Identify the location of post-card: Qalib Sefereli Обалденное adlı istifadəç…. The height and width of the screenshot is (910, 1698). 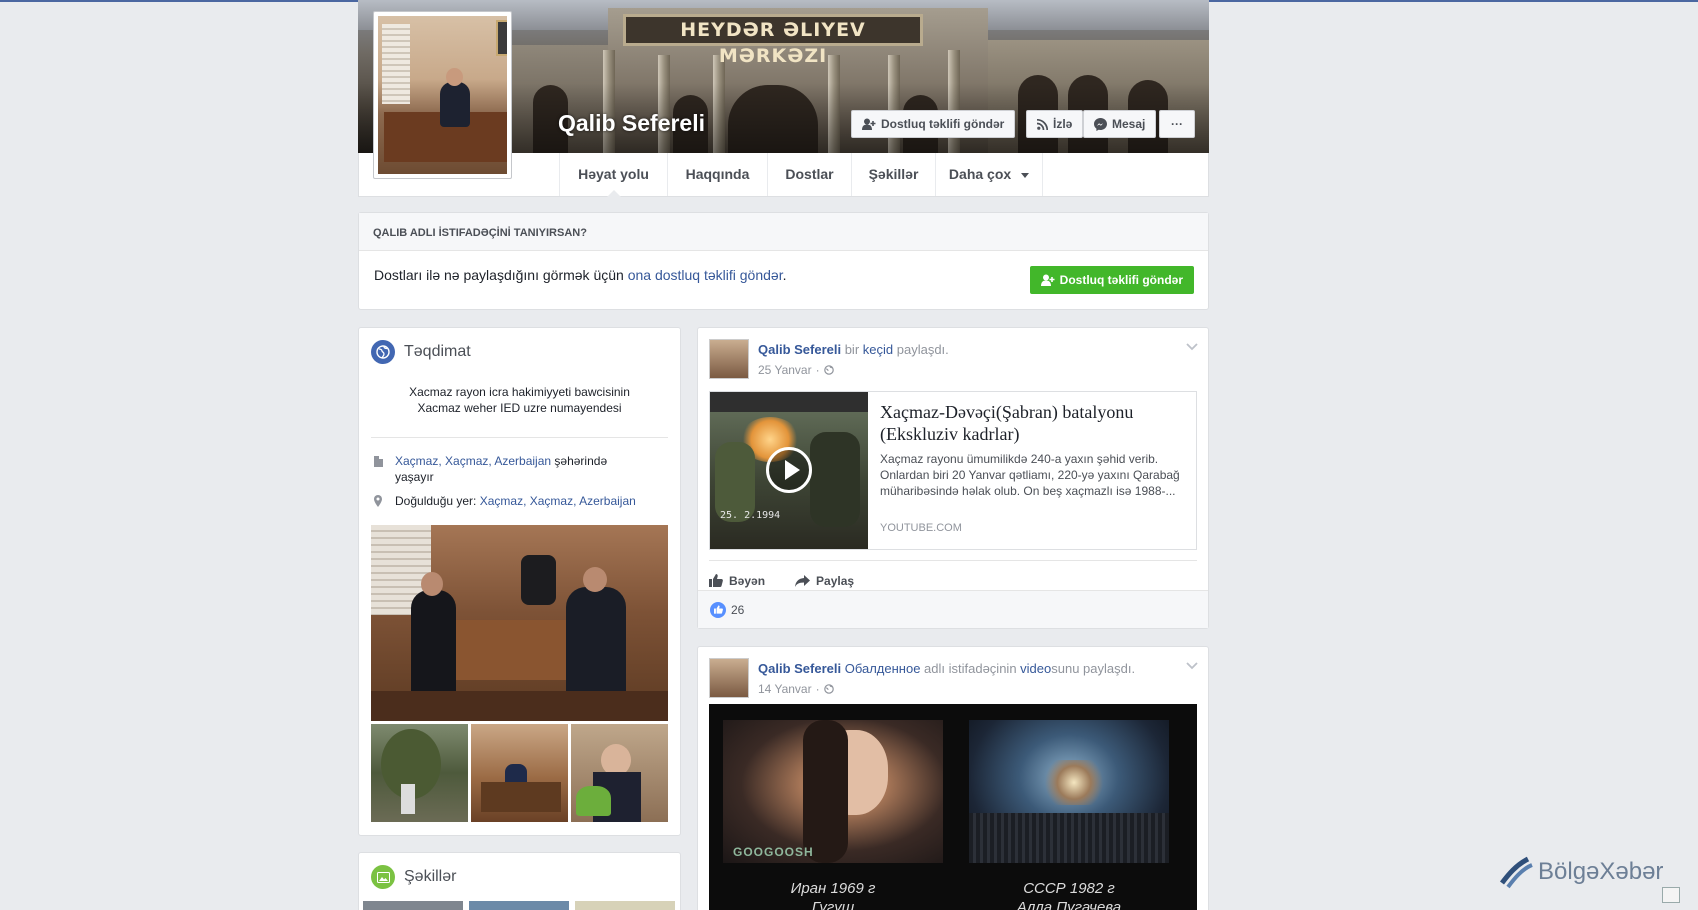
(953, 778).